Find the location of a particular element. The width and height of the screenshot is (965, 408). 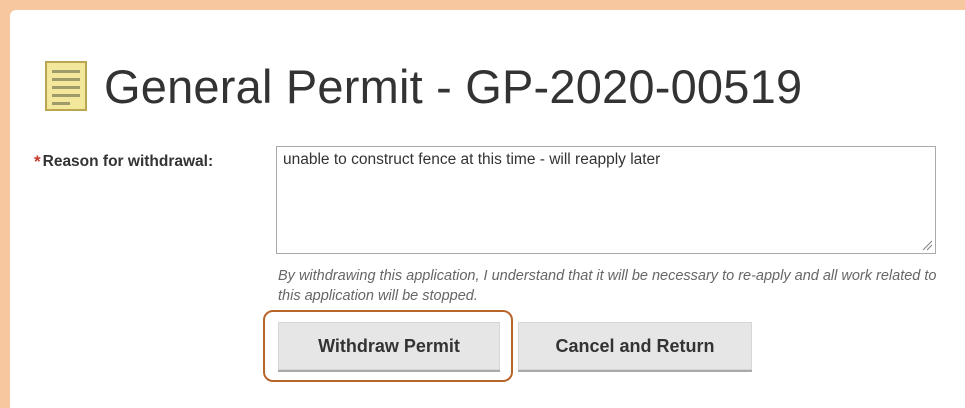

withdraw-permit-button: Withdraw Permit is located at coordinates (389, 346).